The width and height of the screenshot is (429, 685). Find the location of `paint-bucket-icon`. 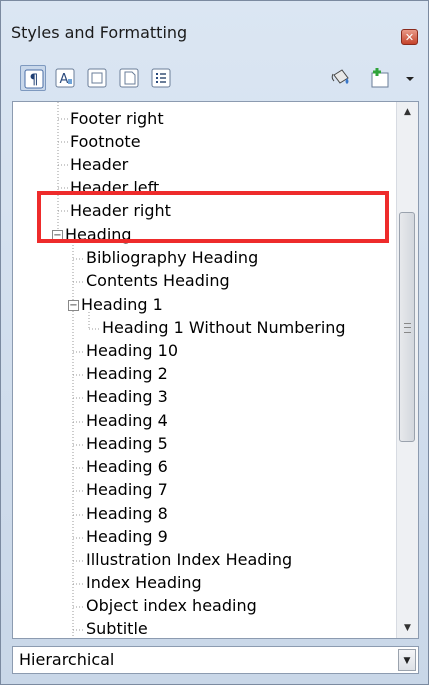

paint-bucket-icon is located at coordinates (340, 76).